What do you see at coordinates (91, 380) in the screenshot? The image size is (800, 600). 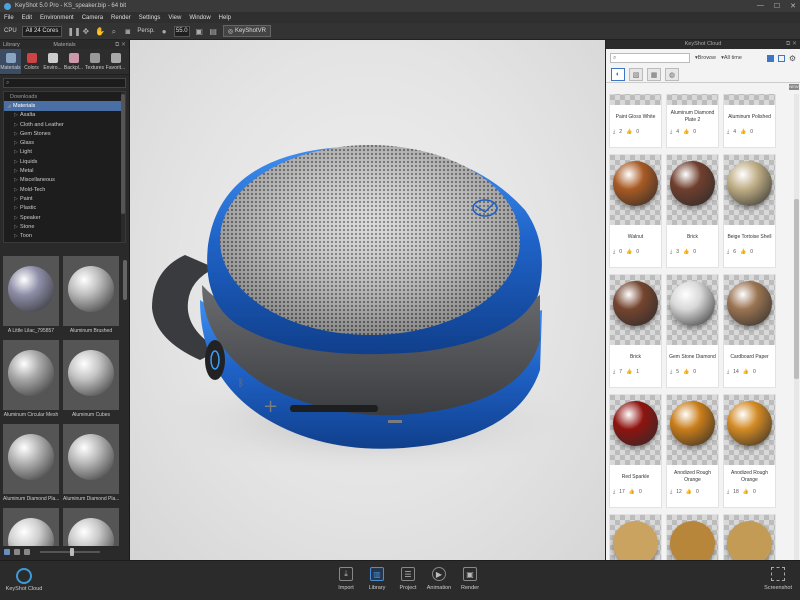 I see `material-thumbnail: Aluminum Cubes` at bounding box center [91, 380].